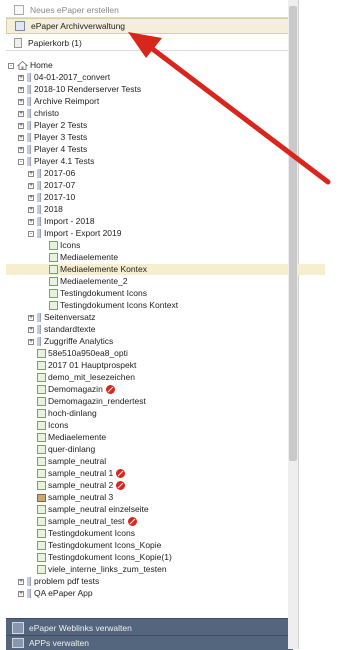  I want to click on tree-folder-item: +2018-10 Renderserver Tests, so click(79, 89).